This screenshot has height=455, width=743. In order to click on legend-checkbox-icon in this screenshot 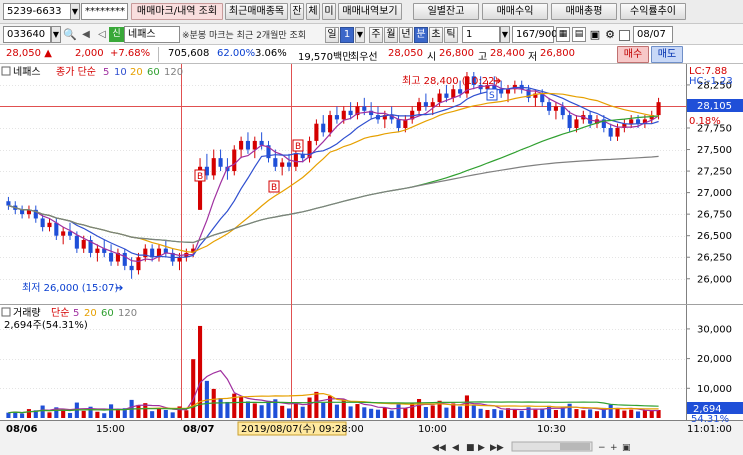, I will do `click(6, 71)`.